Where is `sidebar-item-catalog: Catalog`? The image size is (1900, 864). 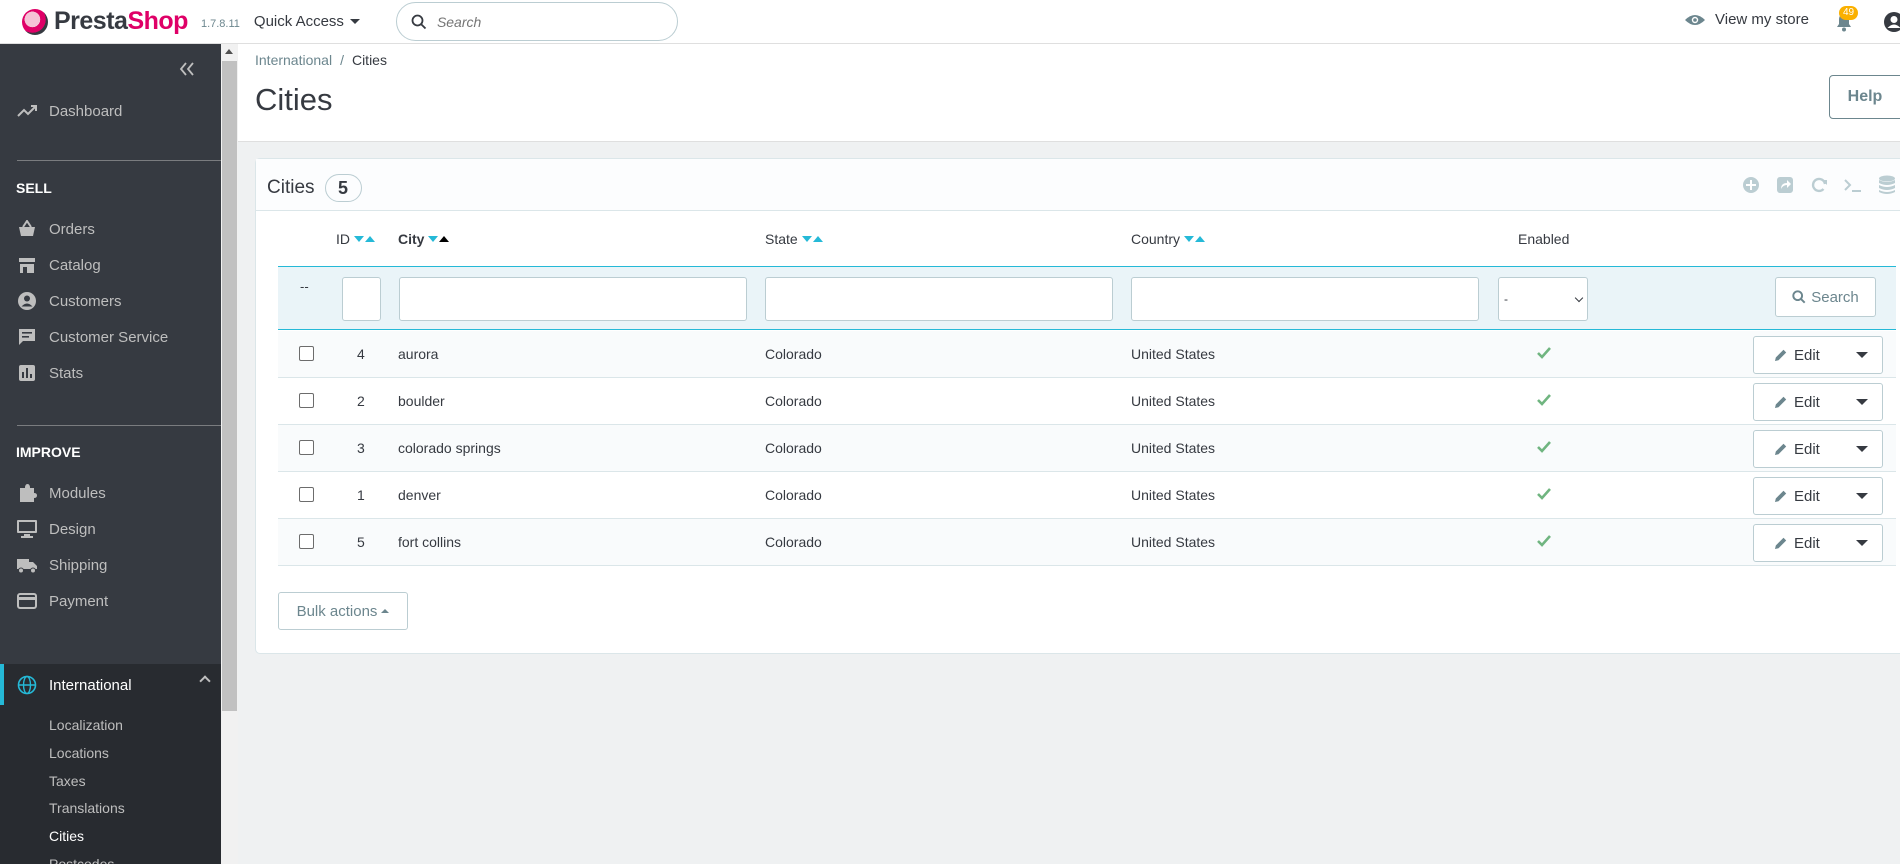 sidebar-item-catalog: Catalog is located at coordinates (110, 265).